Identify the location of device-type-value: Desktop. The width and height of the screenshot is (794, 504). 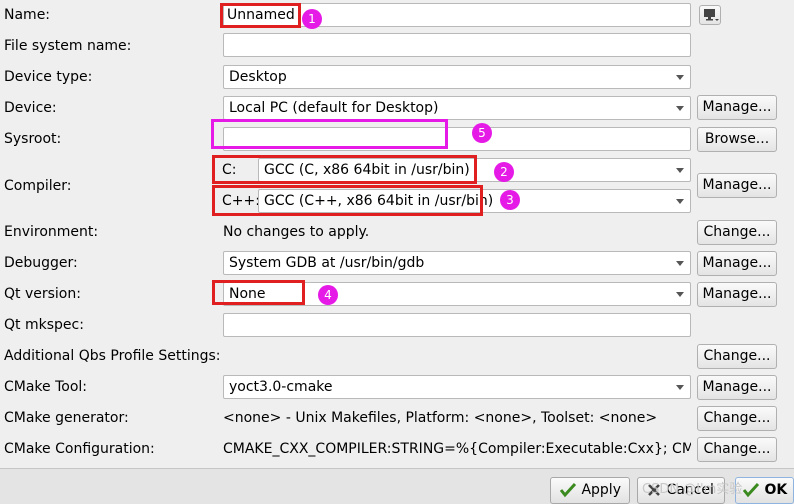
(258, 77).